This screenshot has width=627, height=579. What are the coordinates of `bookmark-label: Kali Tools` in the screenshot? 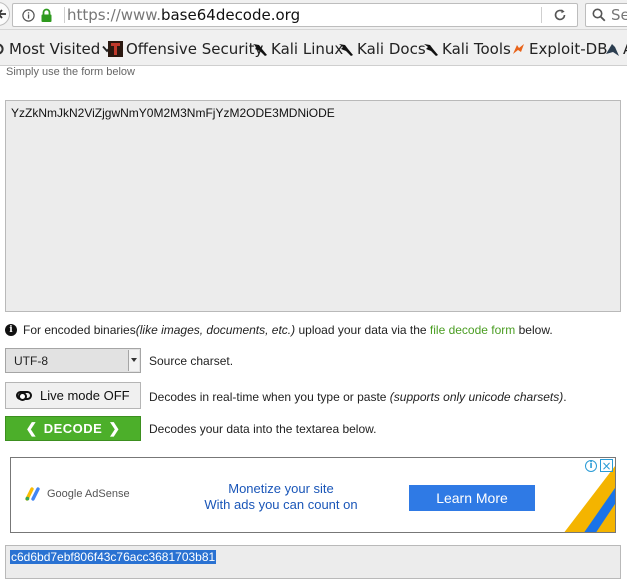 It's located at (476, 49).